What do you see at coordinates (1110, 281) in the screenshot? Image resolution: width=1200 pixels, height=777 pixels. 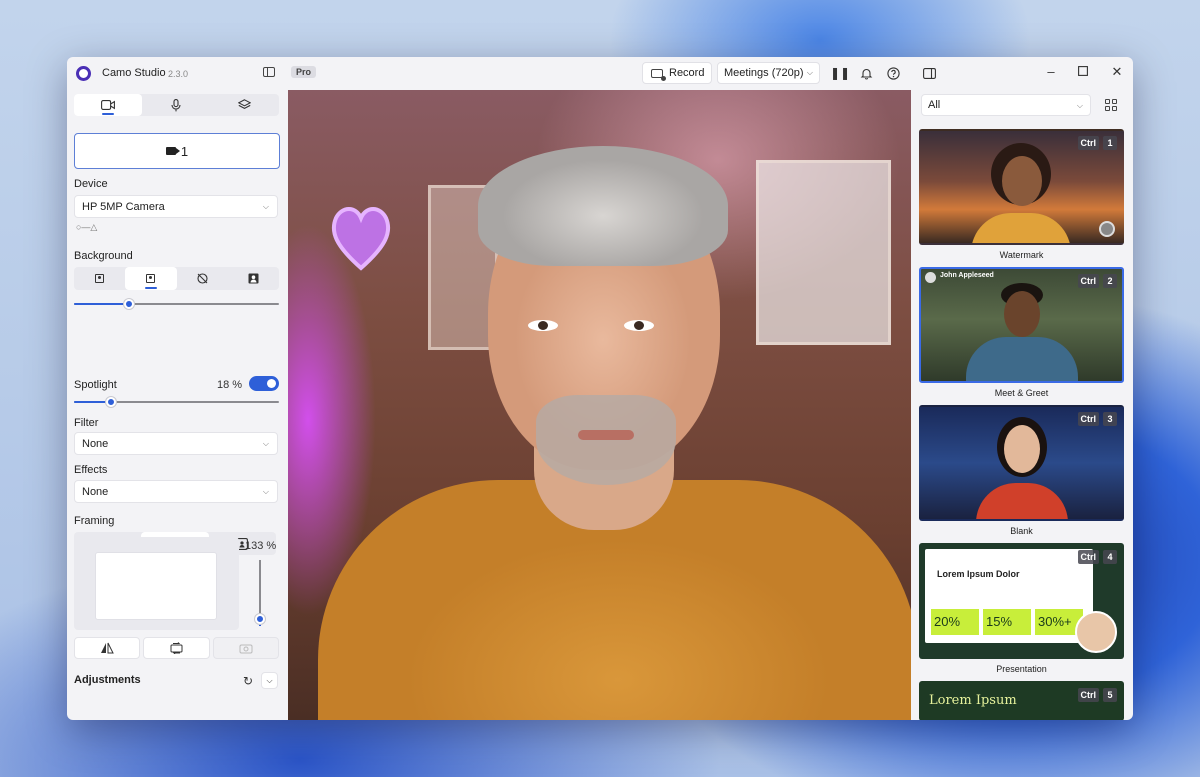 I see `shortcut-number: 2` at bounding box center [1110, 281].